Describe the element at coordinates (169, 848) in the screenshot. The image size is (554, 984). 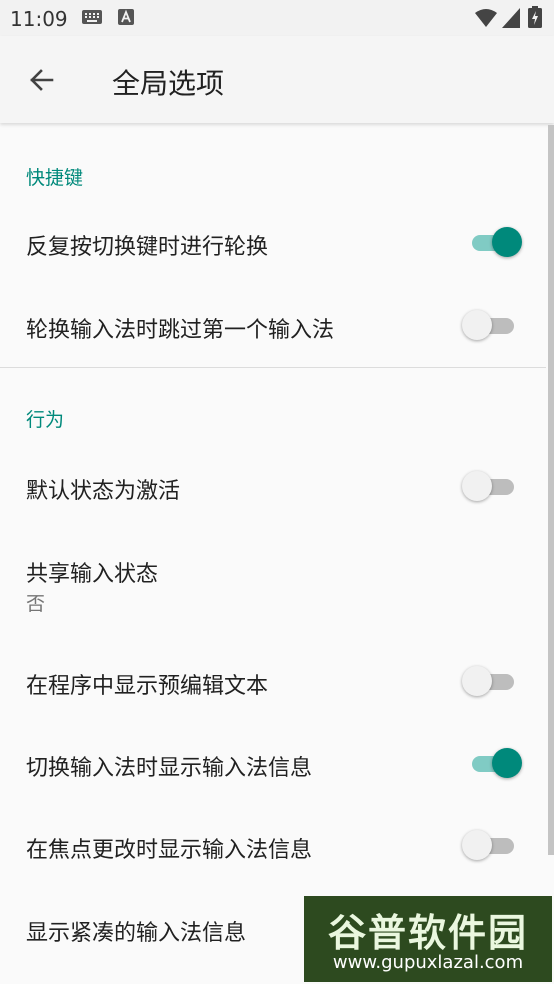
I see `pref-show-info-on-focus-title: 在焦点更改时显示输入法信息` at that location.